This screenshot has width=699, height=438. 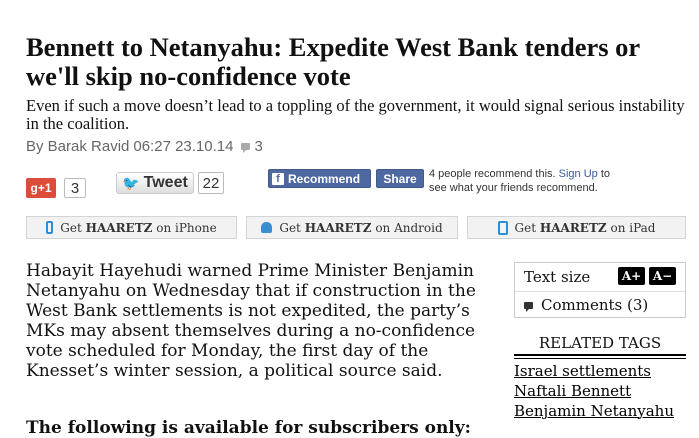 I want to click on android-suffix: on Android, so click(x=409, y=227).